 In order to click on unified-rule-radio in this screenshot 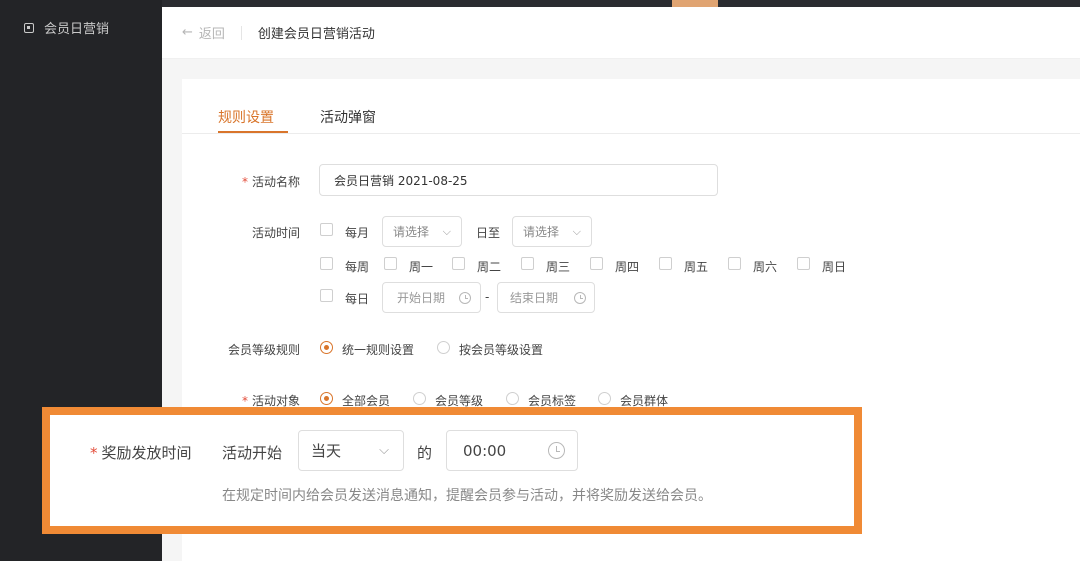, I will do `click(326, 347)`.